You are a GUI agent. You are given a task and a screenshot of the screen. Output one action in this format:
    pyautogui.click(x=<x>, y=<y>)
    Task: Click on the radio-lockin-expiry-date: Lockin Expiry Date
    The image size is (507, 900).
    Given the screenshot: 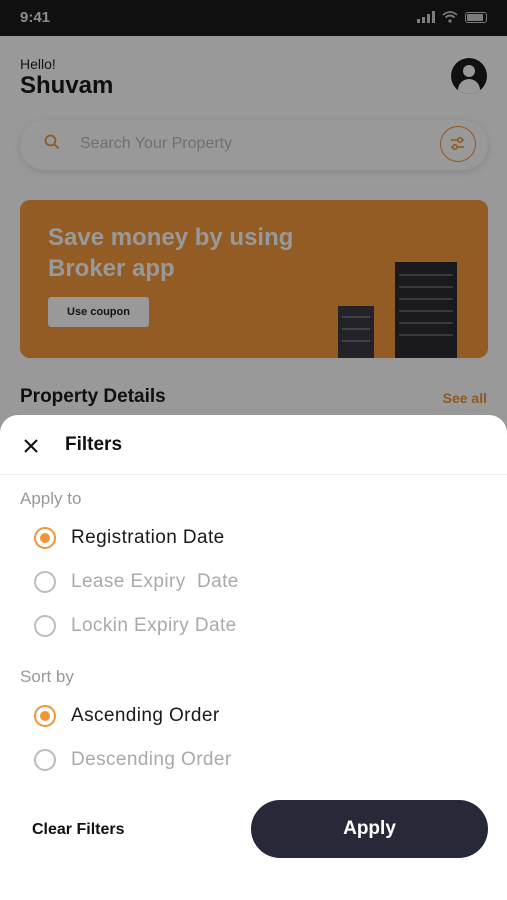 What is the action you would take?
    pyautogui.click(x=135, y=626)
    